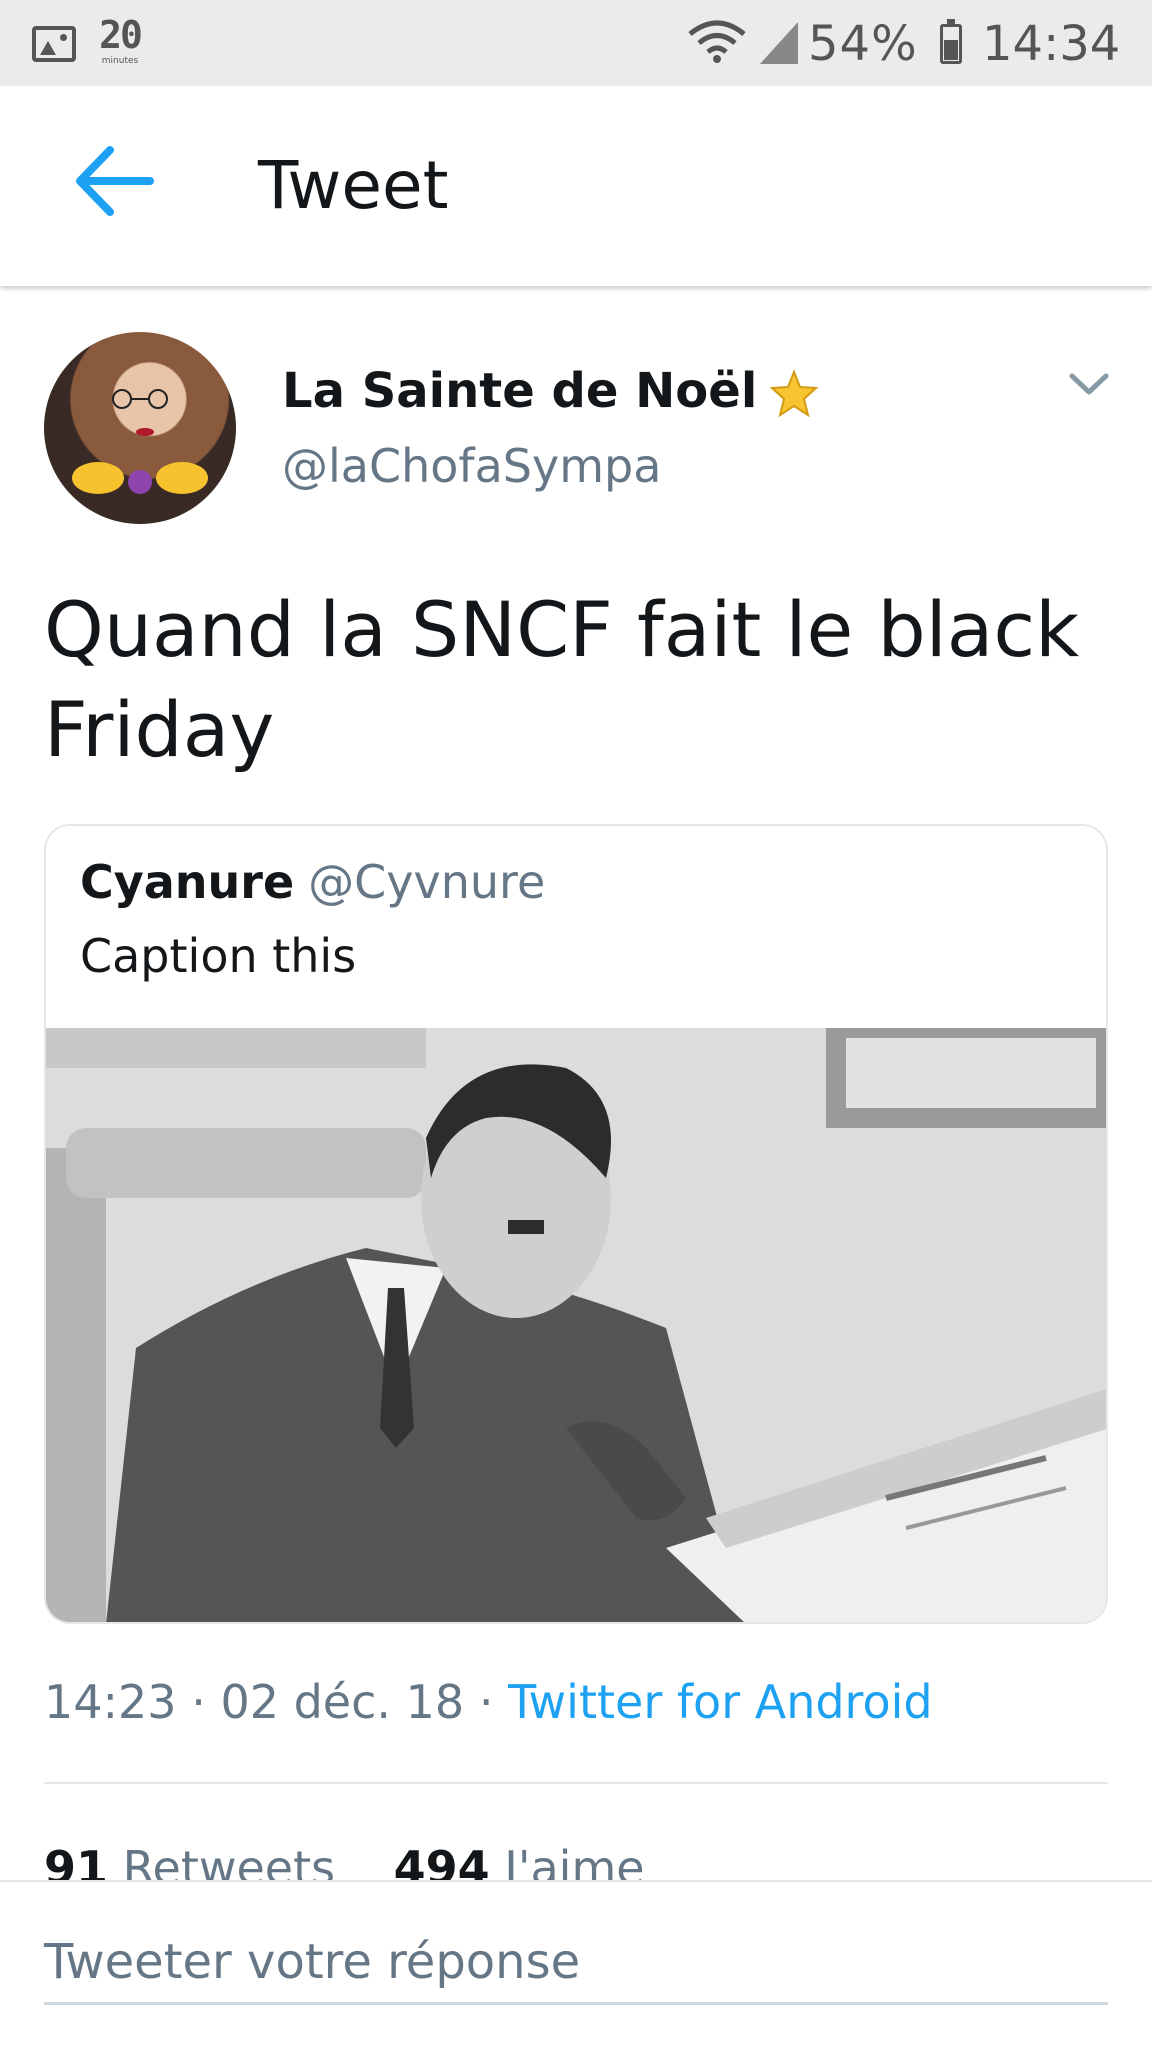  I want to click on chevron-down-icon, so click(1089, 384).